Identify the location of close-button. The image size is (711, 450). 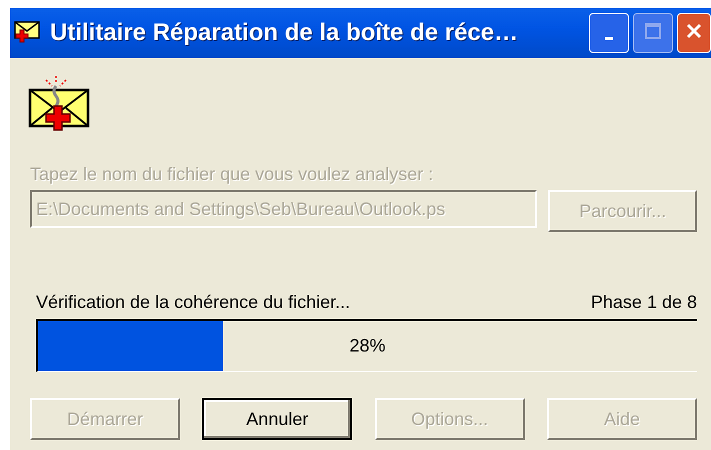
(694, 33).